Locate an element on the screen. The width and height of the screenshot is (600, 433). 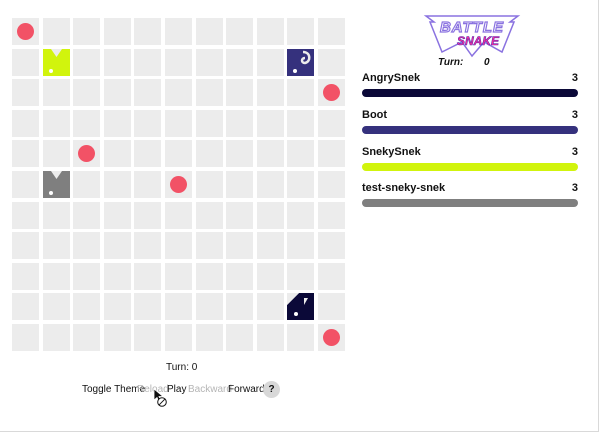
not-allowed-cursor-icon is located at coordinates (160, 397).